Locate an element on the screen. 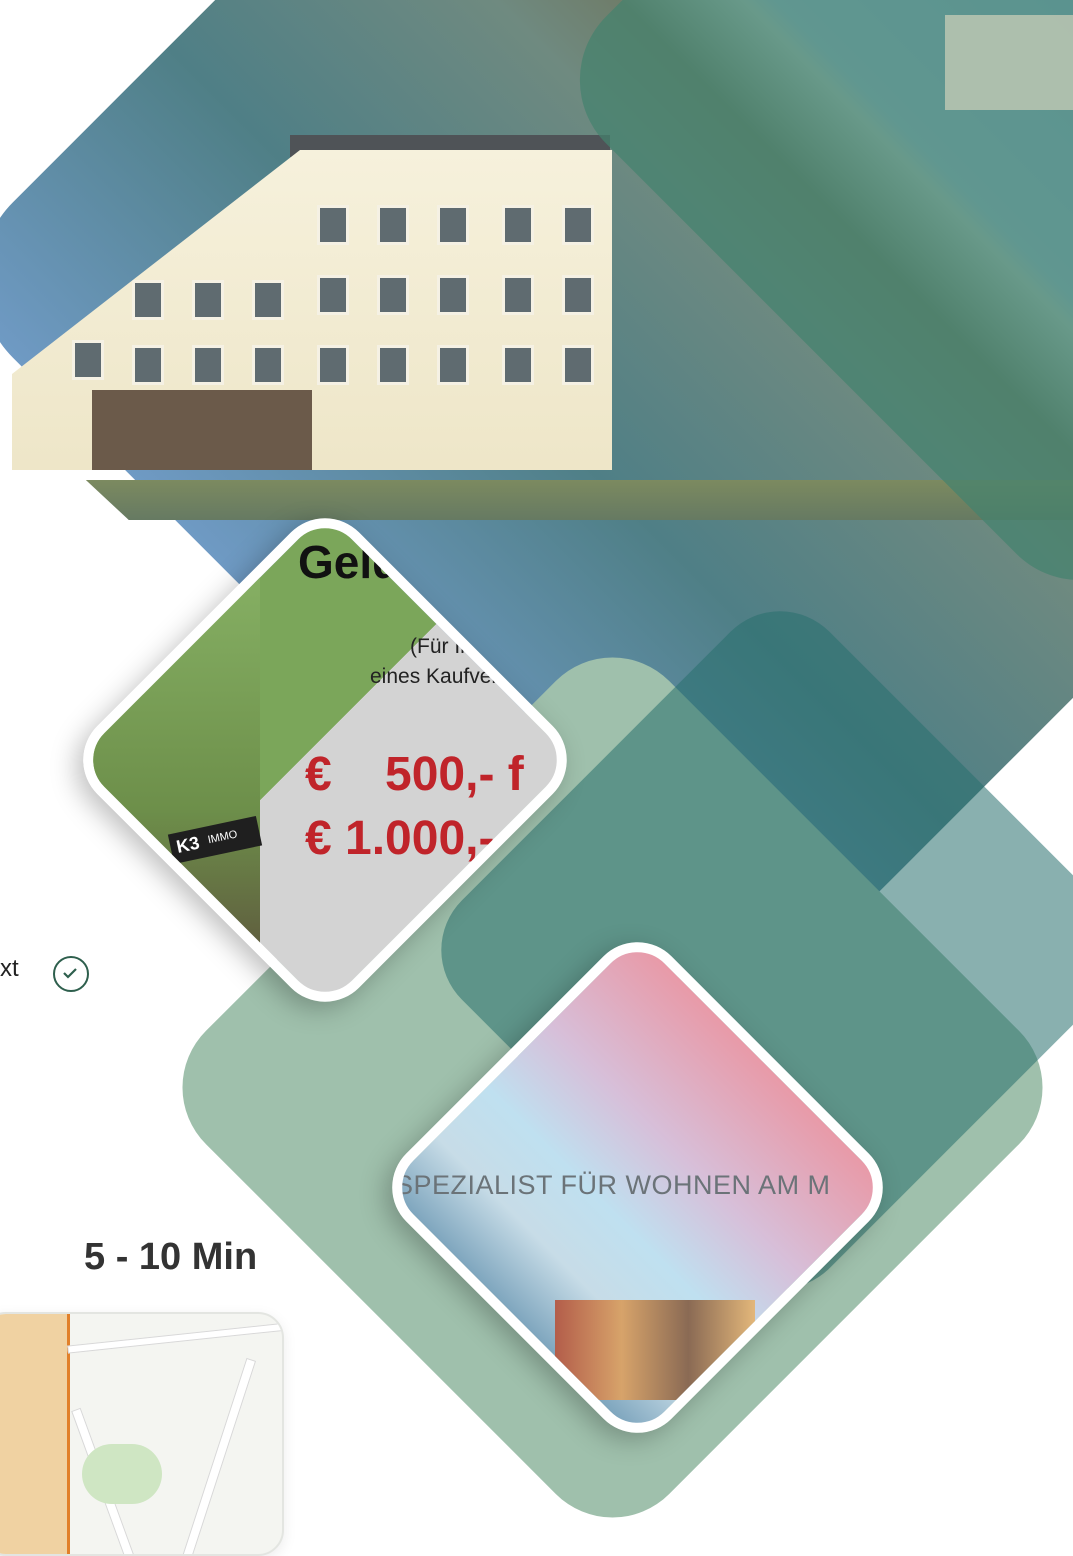  check-circle-icon is located at coordinates (71, 974).